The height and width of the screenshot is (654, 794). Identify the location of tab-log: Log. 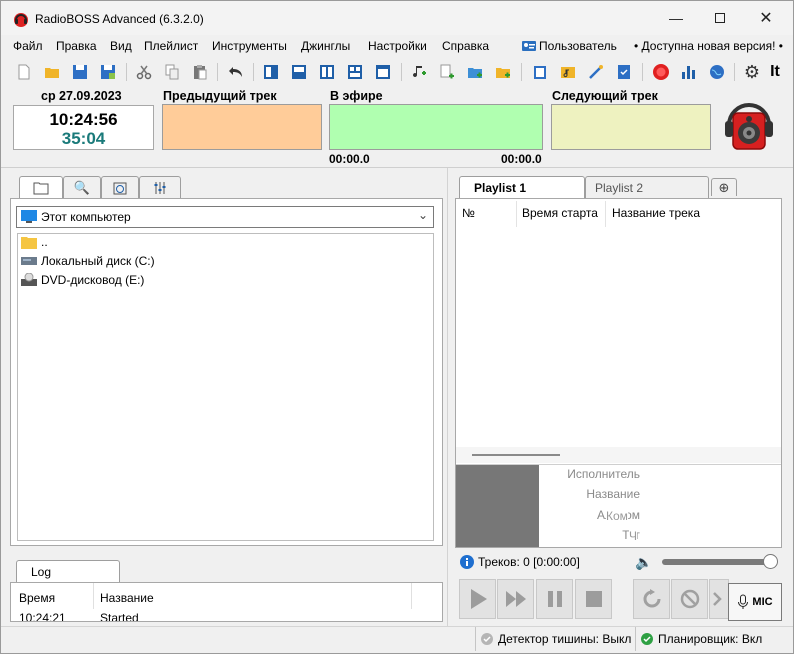
(68, 571).